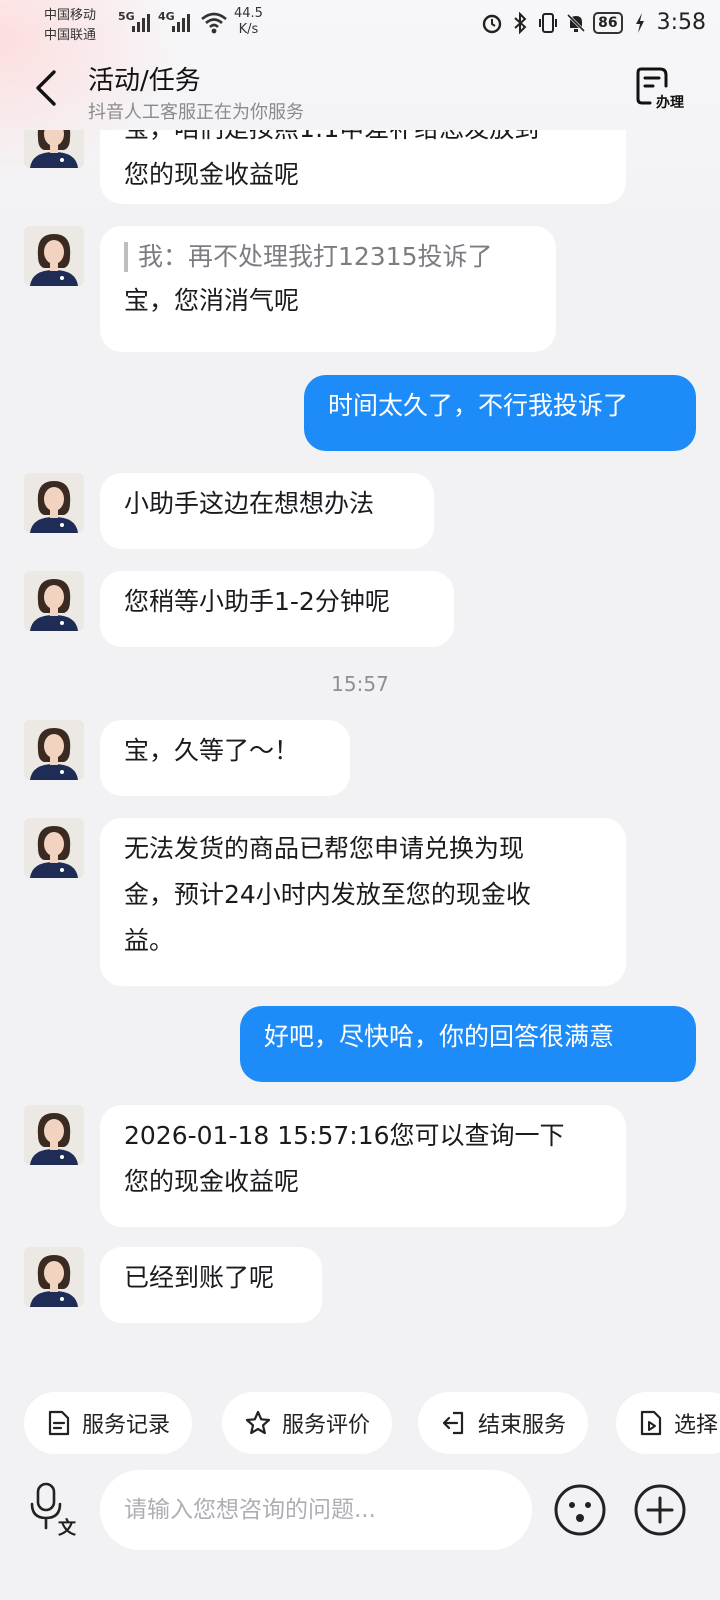  I want to click on speed-unit: K/s, so click(248, 29).